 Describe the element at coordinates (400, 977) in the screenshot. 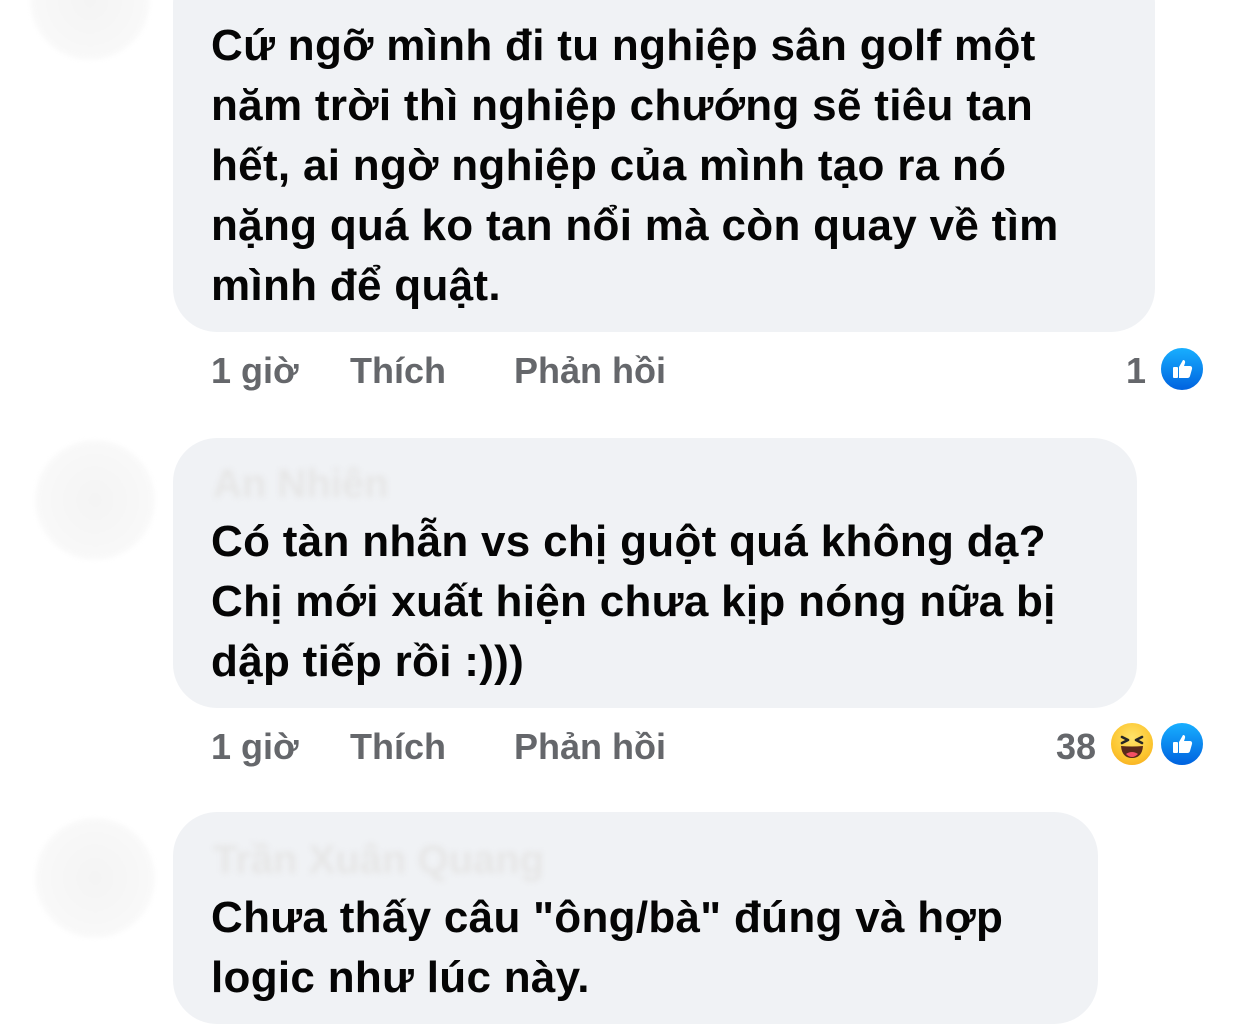

I see `comment-text-line: logic như lúc này.` at that location.